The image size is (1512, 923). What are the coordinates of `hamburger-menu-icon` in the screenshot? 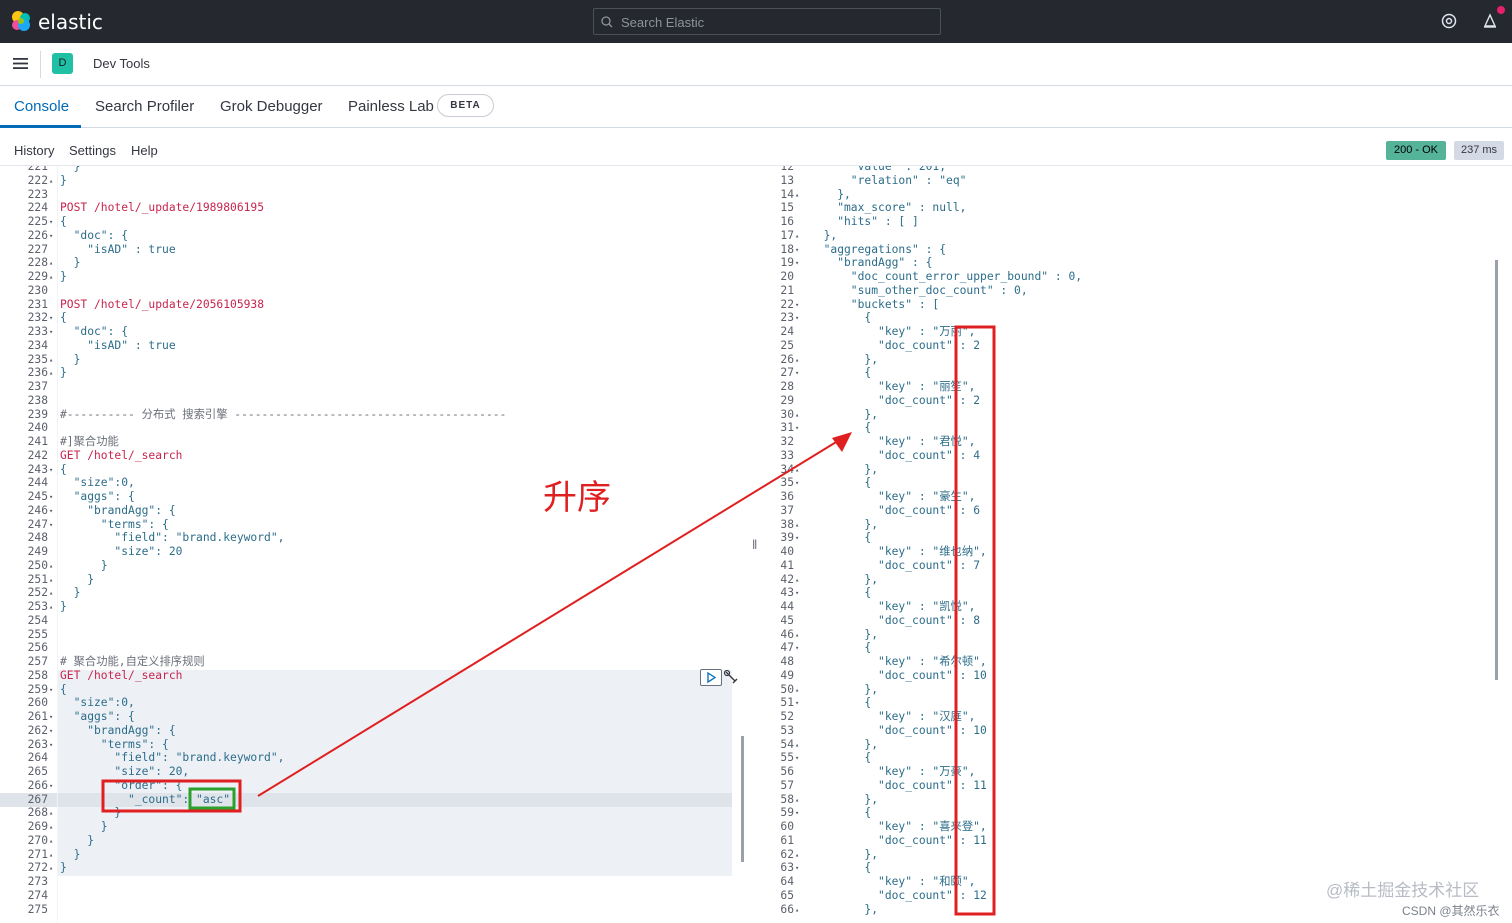 It's located at (20, 63).